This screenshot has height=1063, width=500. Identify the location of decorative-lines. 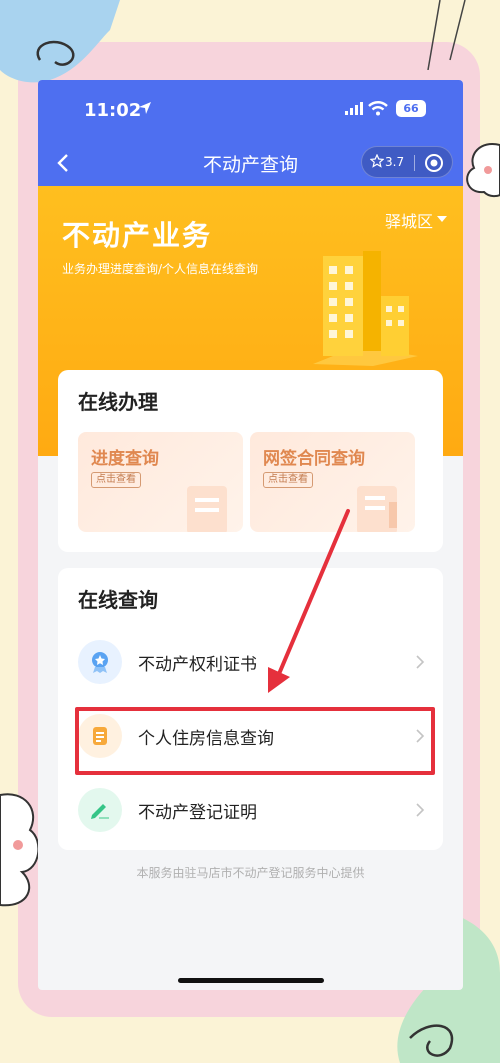
(446, 35).